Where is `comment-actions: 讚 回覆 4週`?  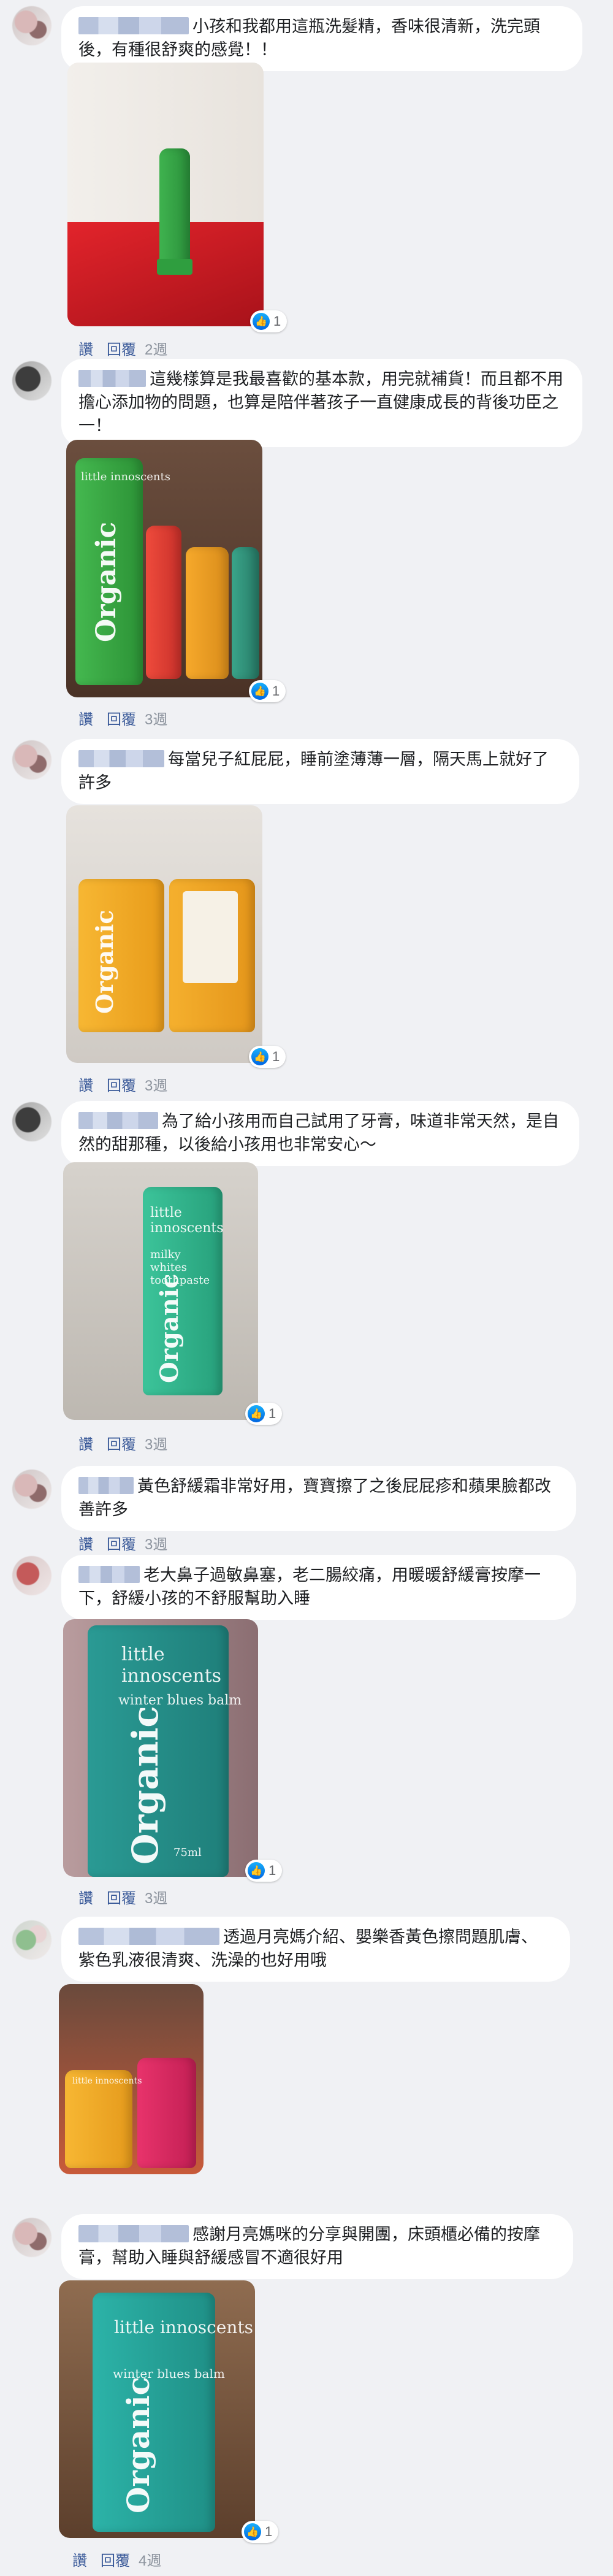
comment-actions: 讚 回覆 4週 is located at coordinates (117, 2559).